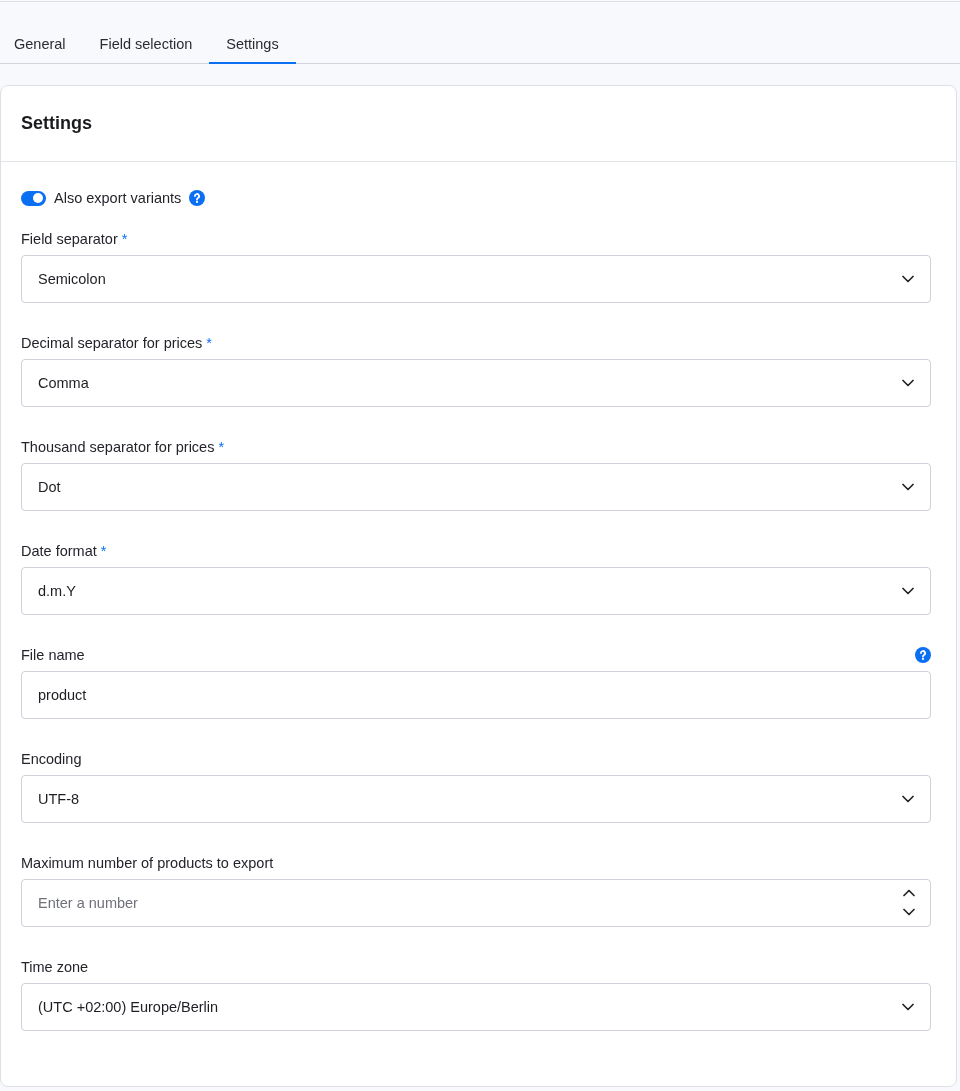  I want to click on field-label: Decimal separator for prices *, so click(116, 343).